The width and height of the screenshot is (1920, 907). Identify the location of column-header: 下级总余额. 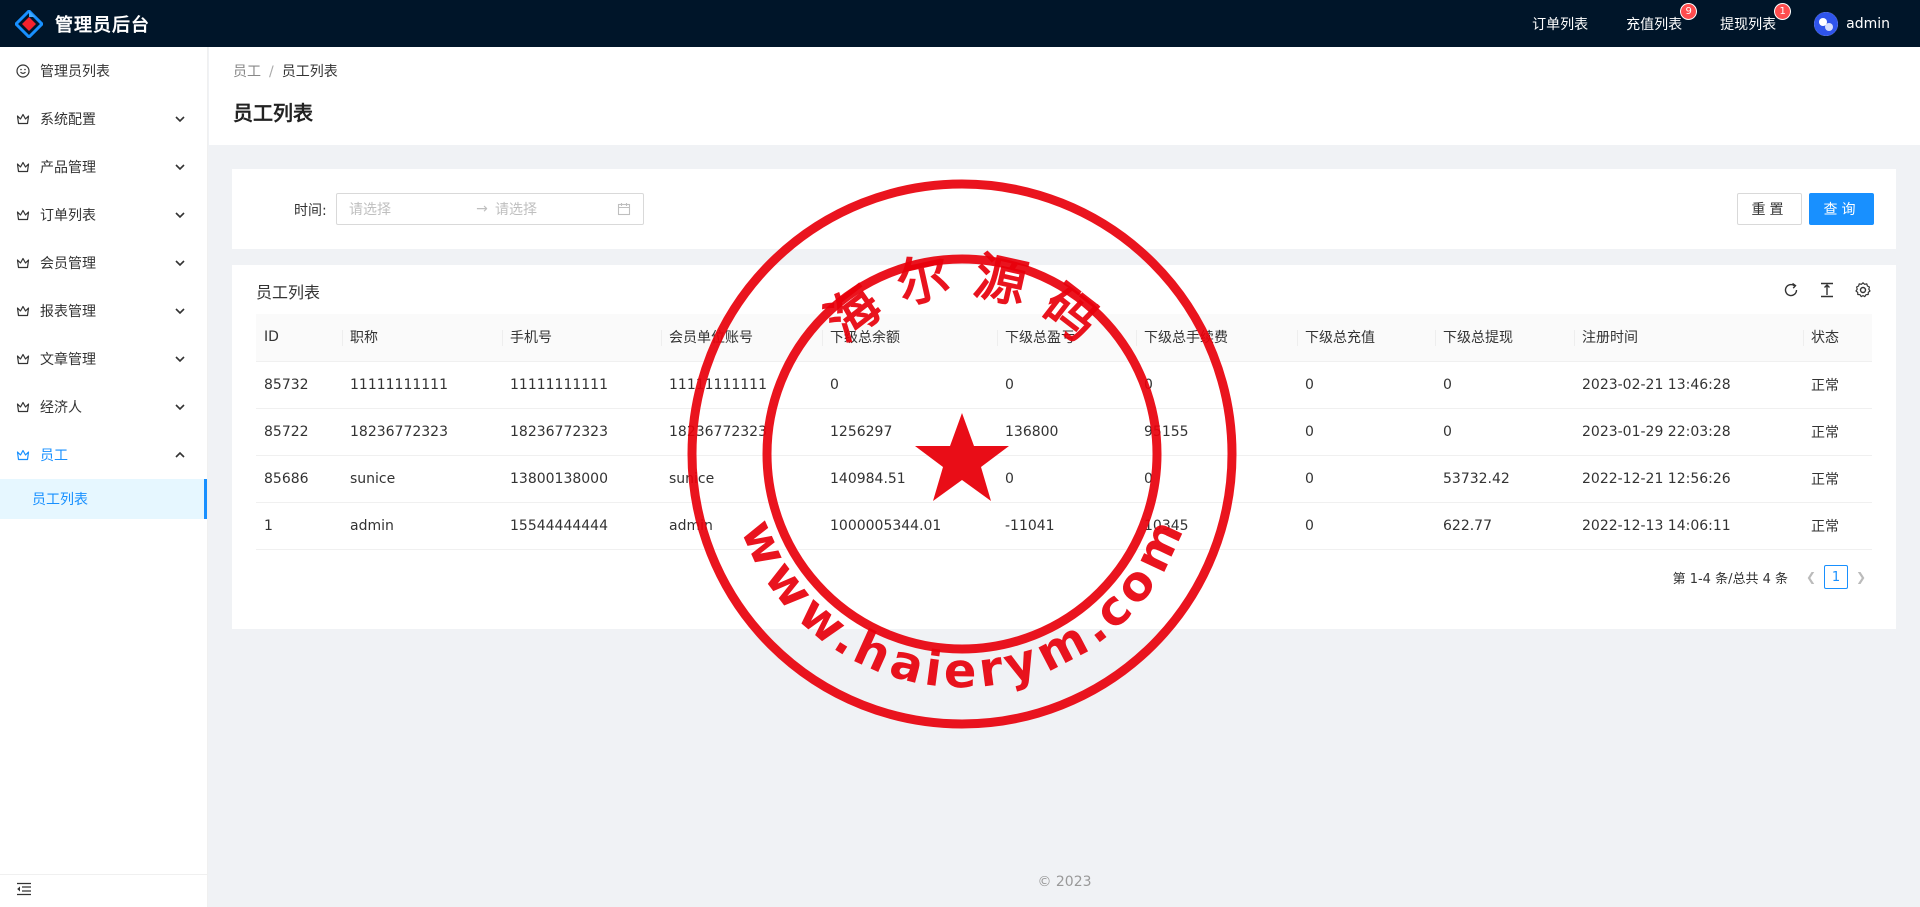
(909, 338).